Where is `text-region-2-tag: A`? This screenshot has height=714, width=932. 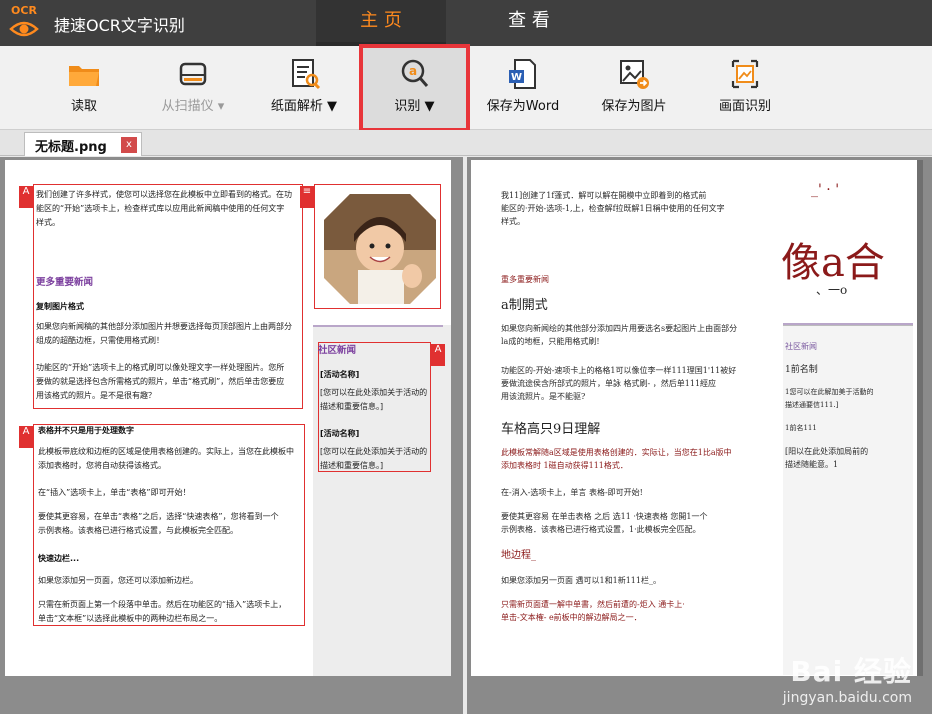 text-region-2-tag: A is located at coordinates (26, 437).